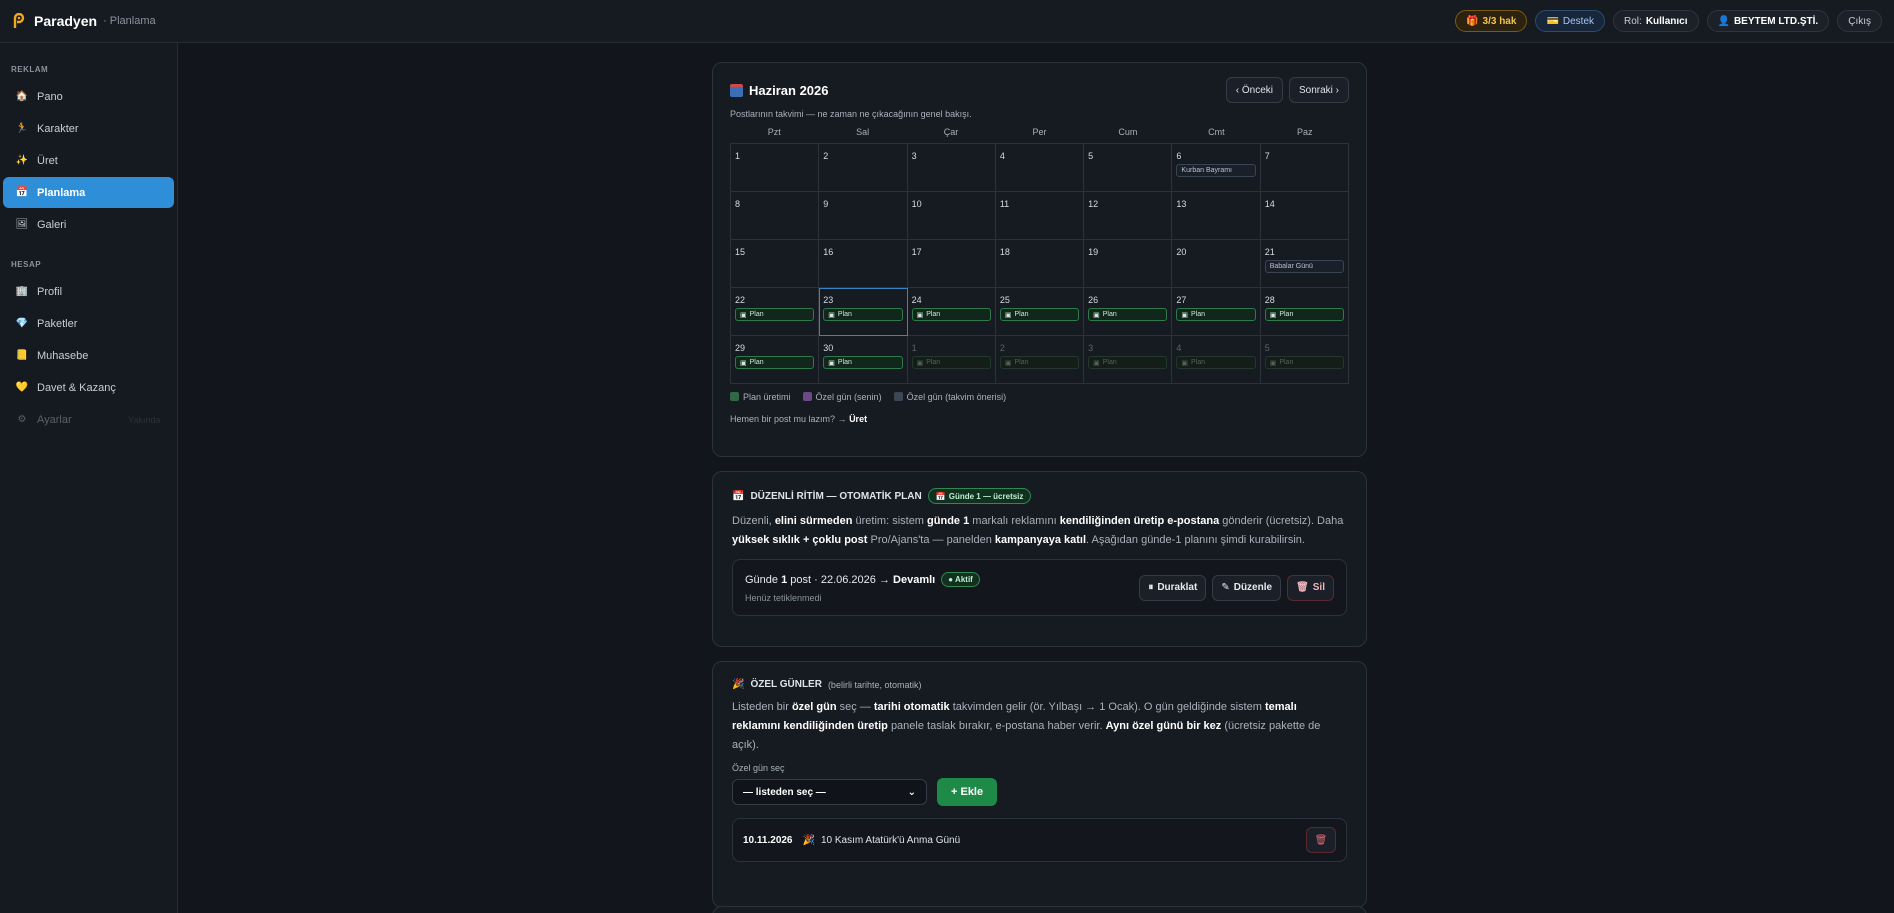 Image resolution: width=1894 pixels, height=913 pixels. What do you see at coordinates (88, 291) in the screenshot?
I see `sidebar-item-profil: 🏢 Profil` at bounding box center [88, 291].